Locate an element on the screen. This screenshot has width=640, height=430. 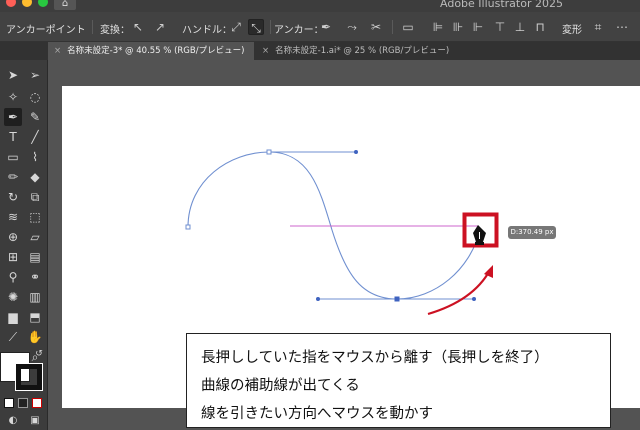
pen-cursor-icon is located at coordinates (479, 235).